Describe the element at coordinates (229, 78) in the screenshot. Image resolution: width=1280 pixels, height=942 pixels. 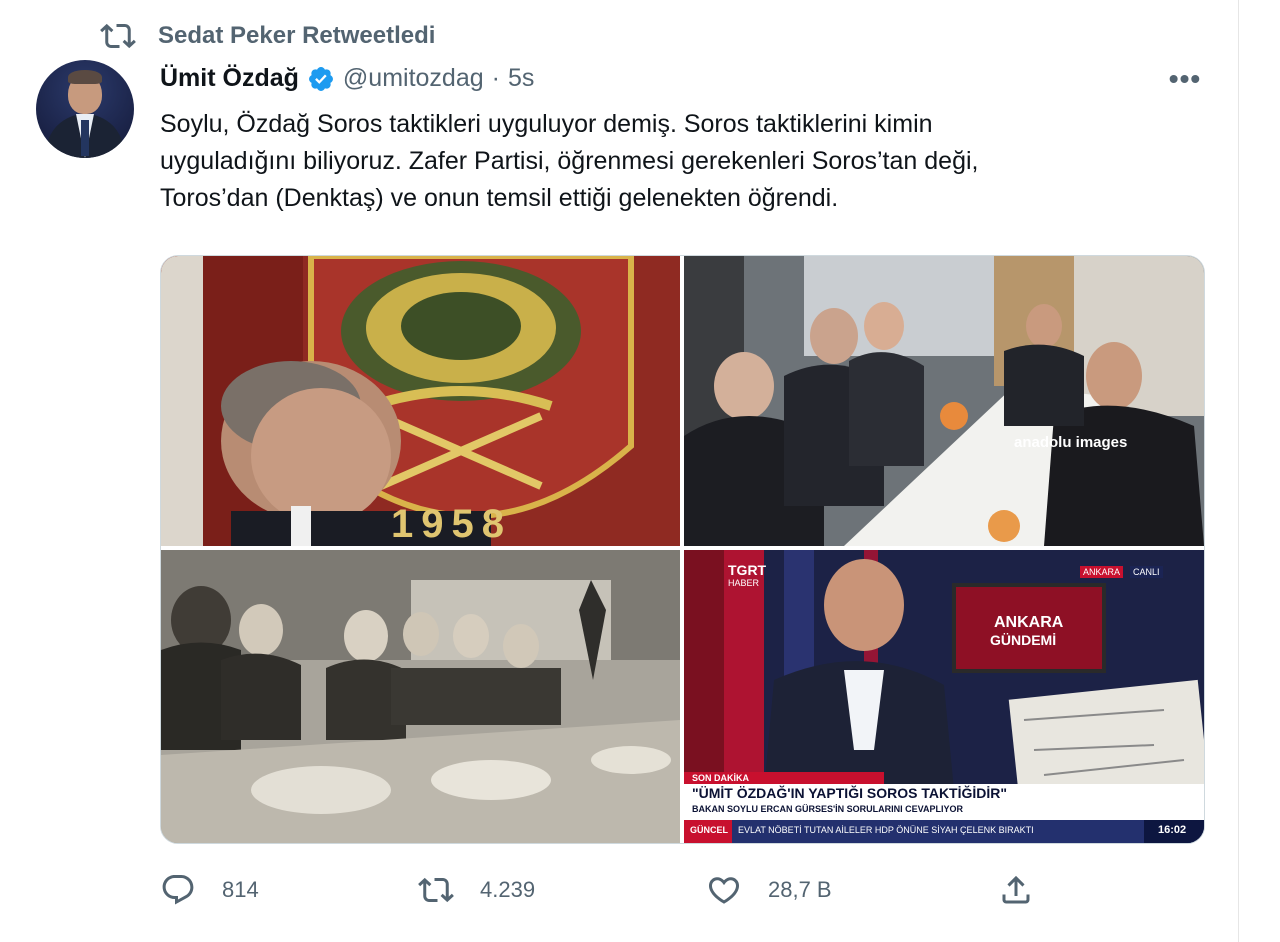
I see `author-name: Ümit Özdağ` at that location.